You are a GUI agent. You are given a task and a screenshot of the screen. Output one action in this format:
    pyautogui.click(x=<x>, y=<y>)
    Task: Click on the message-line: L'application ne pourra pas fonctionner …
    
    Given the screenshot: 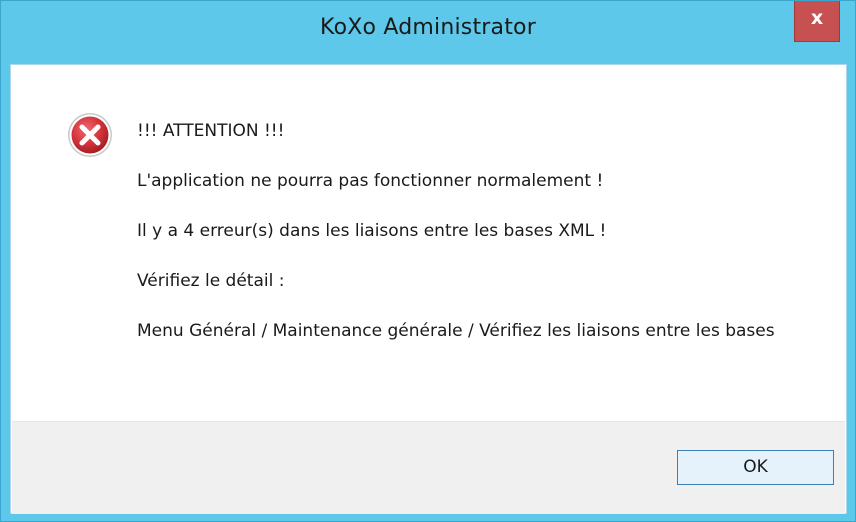 What is the action you would take?
    pyautogui.click(x=370, y=181)
    